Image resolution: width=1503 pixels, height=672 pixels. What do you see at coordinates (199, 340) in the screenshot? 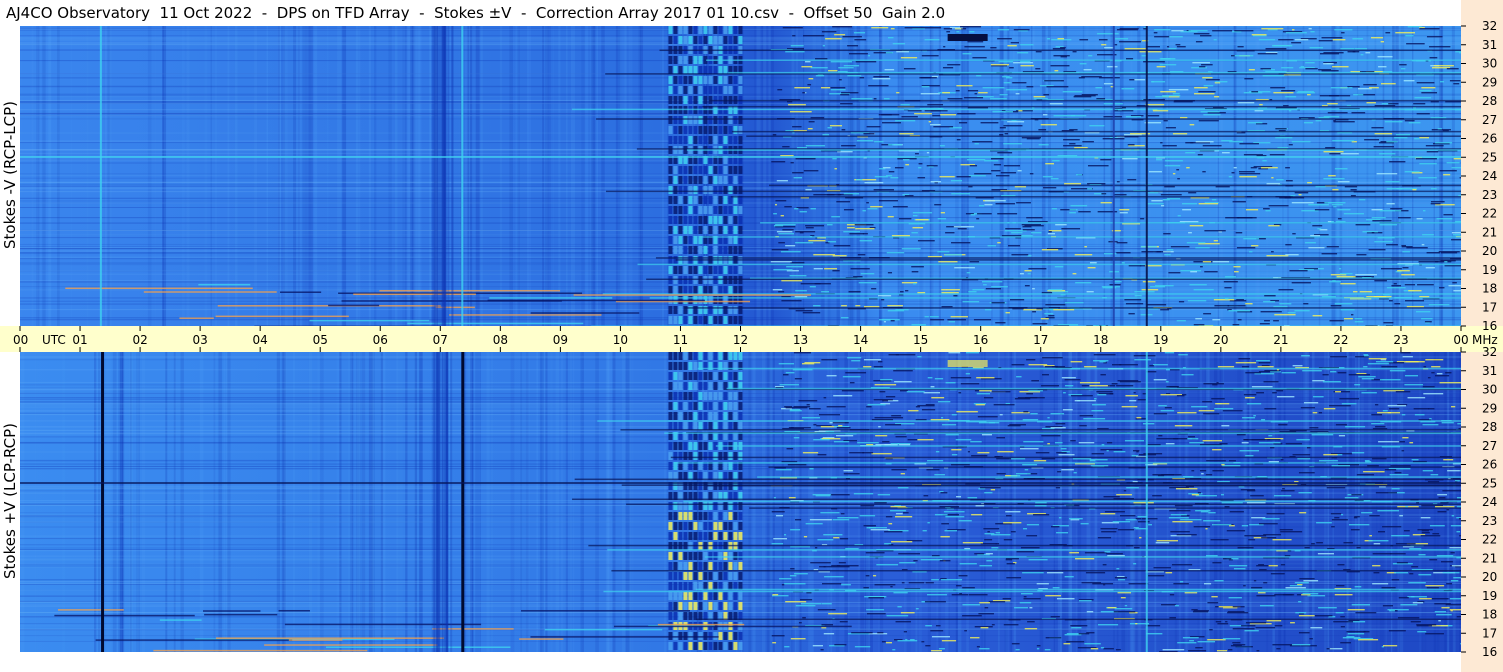
I see `utc-tick-label: 03` at bounding box center [199, 340].